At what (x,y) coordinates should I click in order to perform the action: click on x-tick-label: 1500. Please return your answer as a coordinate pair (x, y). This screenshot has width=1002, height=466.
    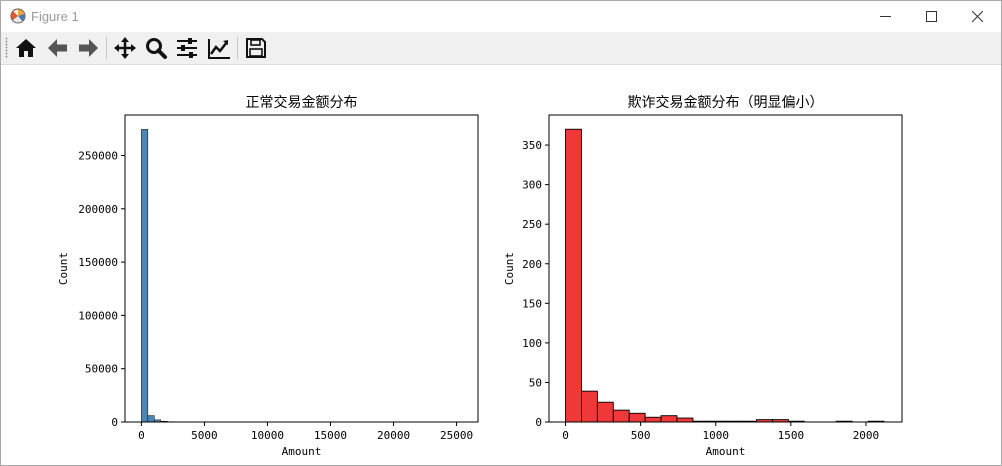
    Looking at the image, I should click on (791, 435).